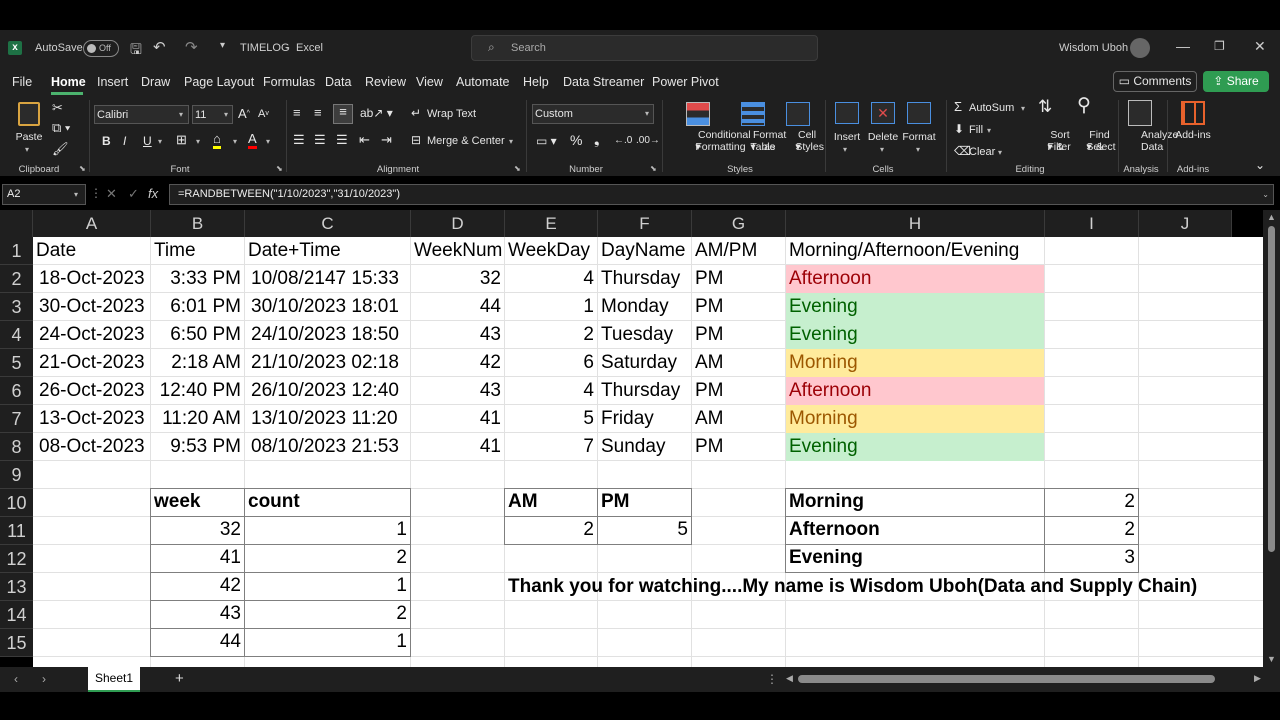 The width and height of the screenshot is (1280, 720). I want to click on tab-insert: Insert, so click(112, 82).